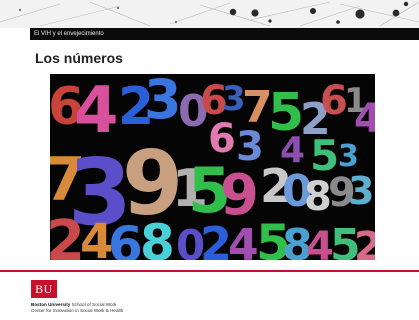 The image size is (419, 320). I want to click on section-title: El VIH y el envejecimiento, so click(69, 34).